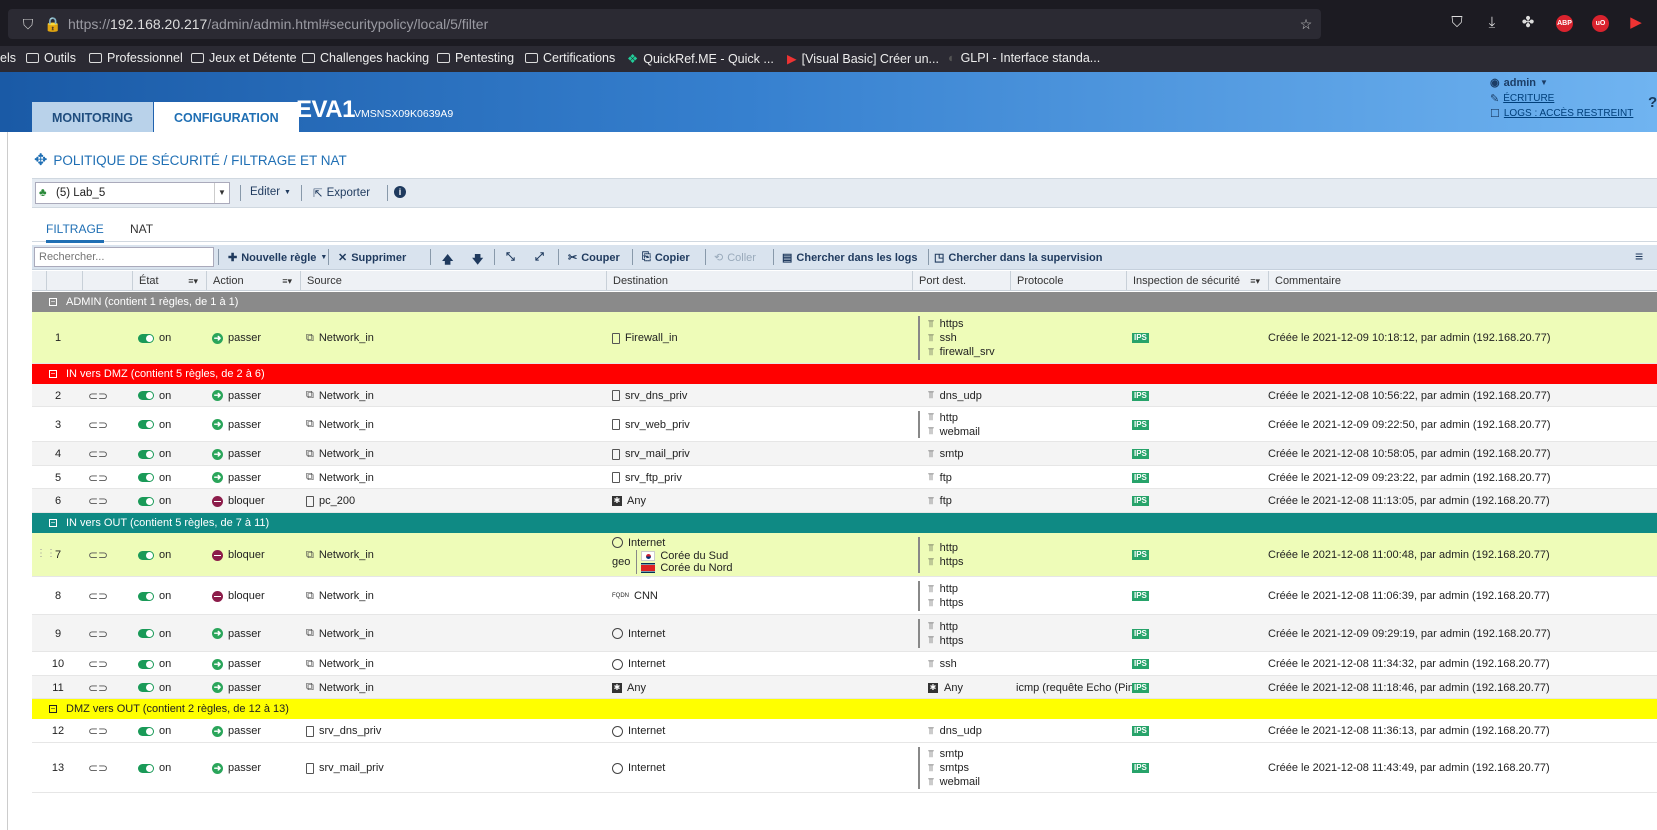 The width and height of the screenshot is (1657, 830). What do you see at coordinates (132, 193) in the screenshot?
I see `policy-select: ♣ (5) Lab_5 ▼` at bounding box center [132, 193].